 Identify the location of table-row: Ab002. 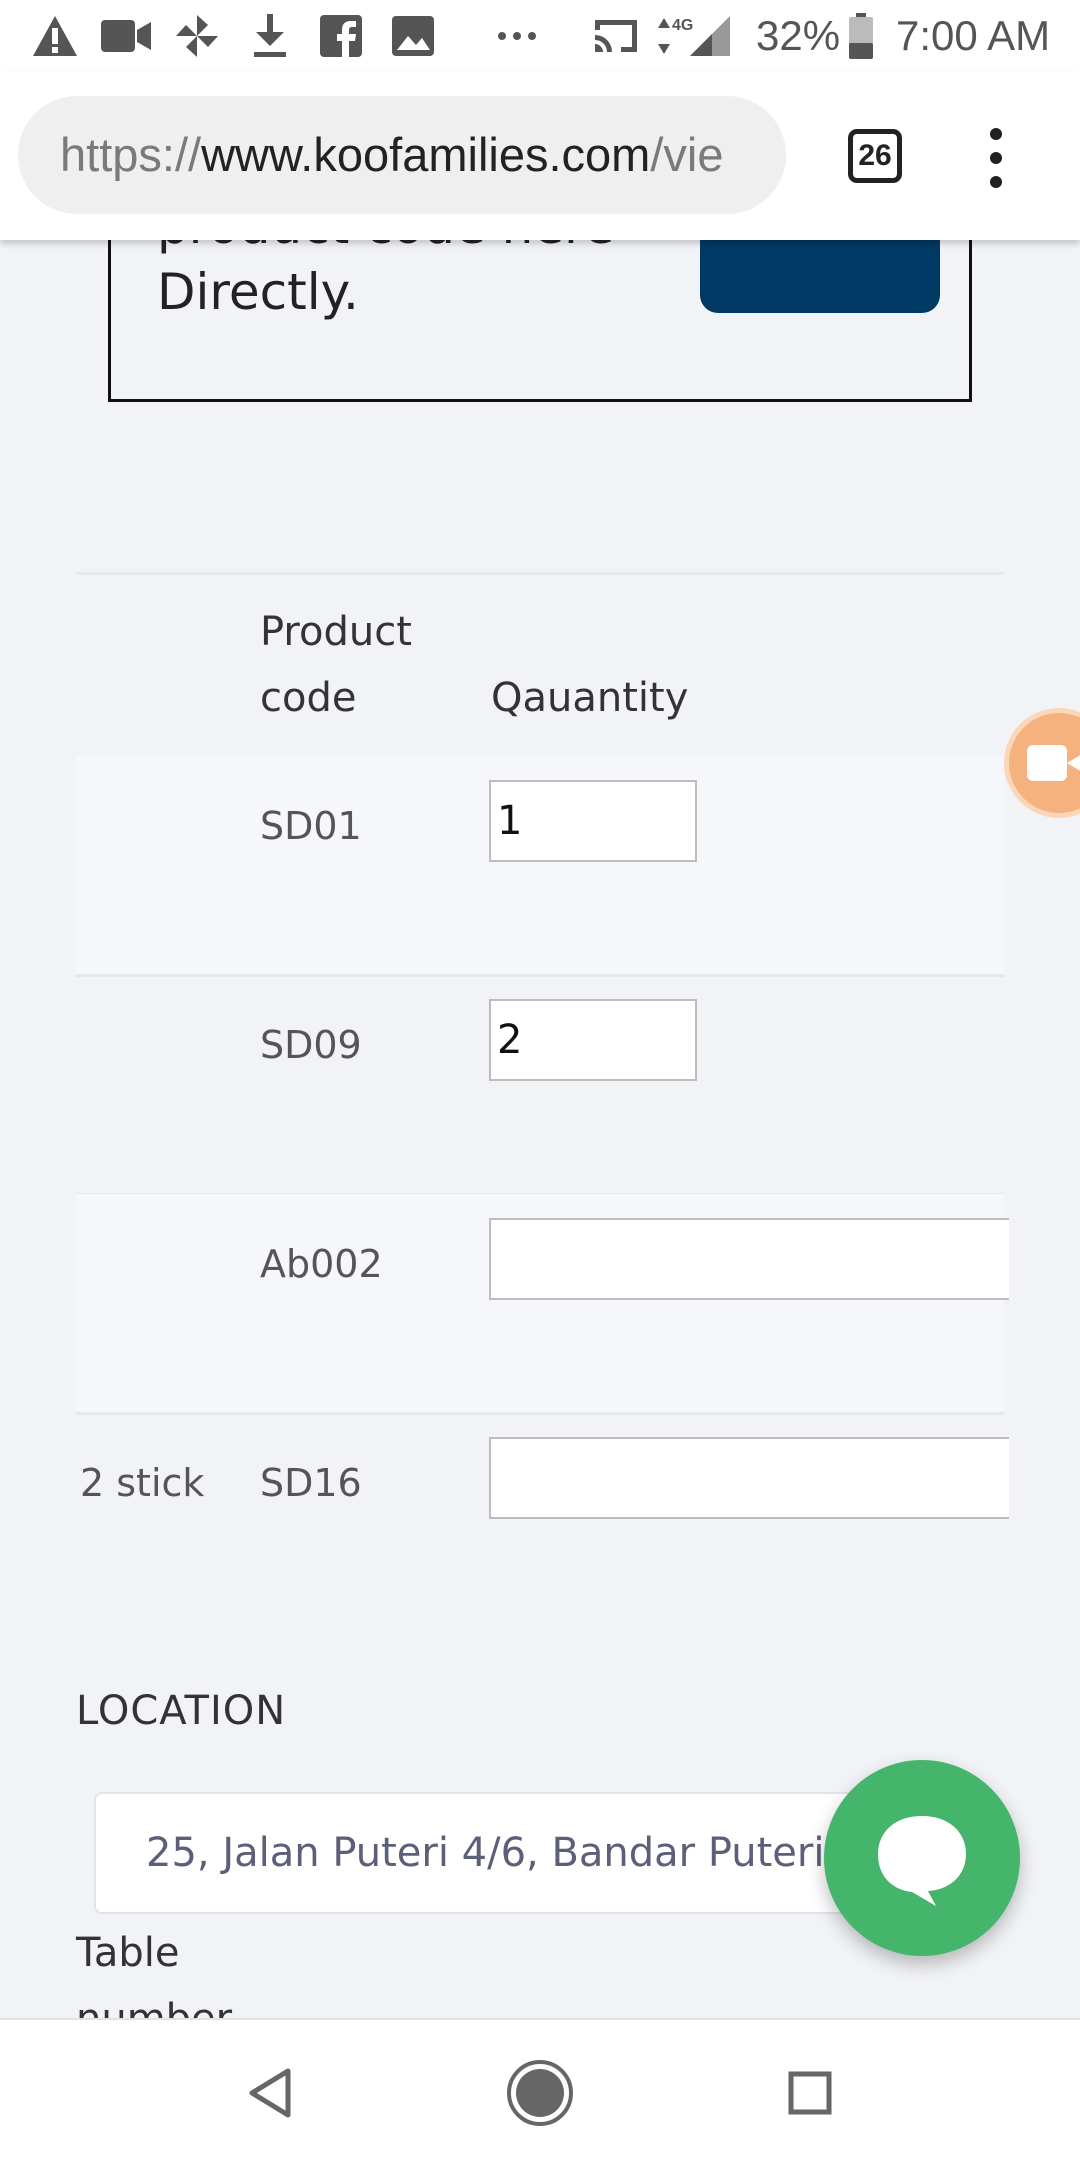
(542, 1303).